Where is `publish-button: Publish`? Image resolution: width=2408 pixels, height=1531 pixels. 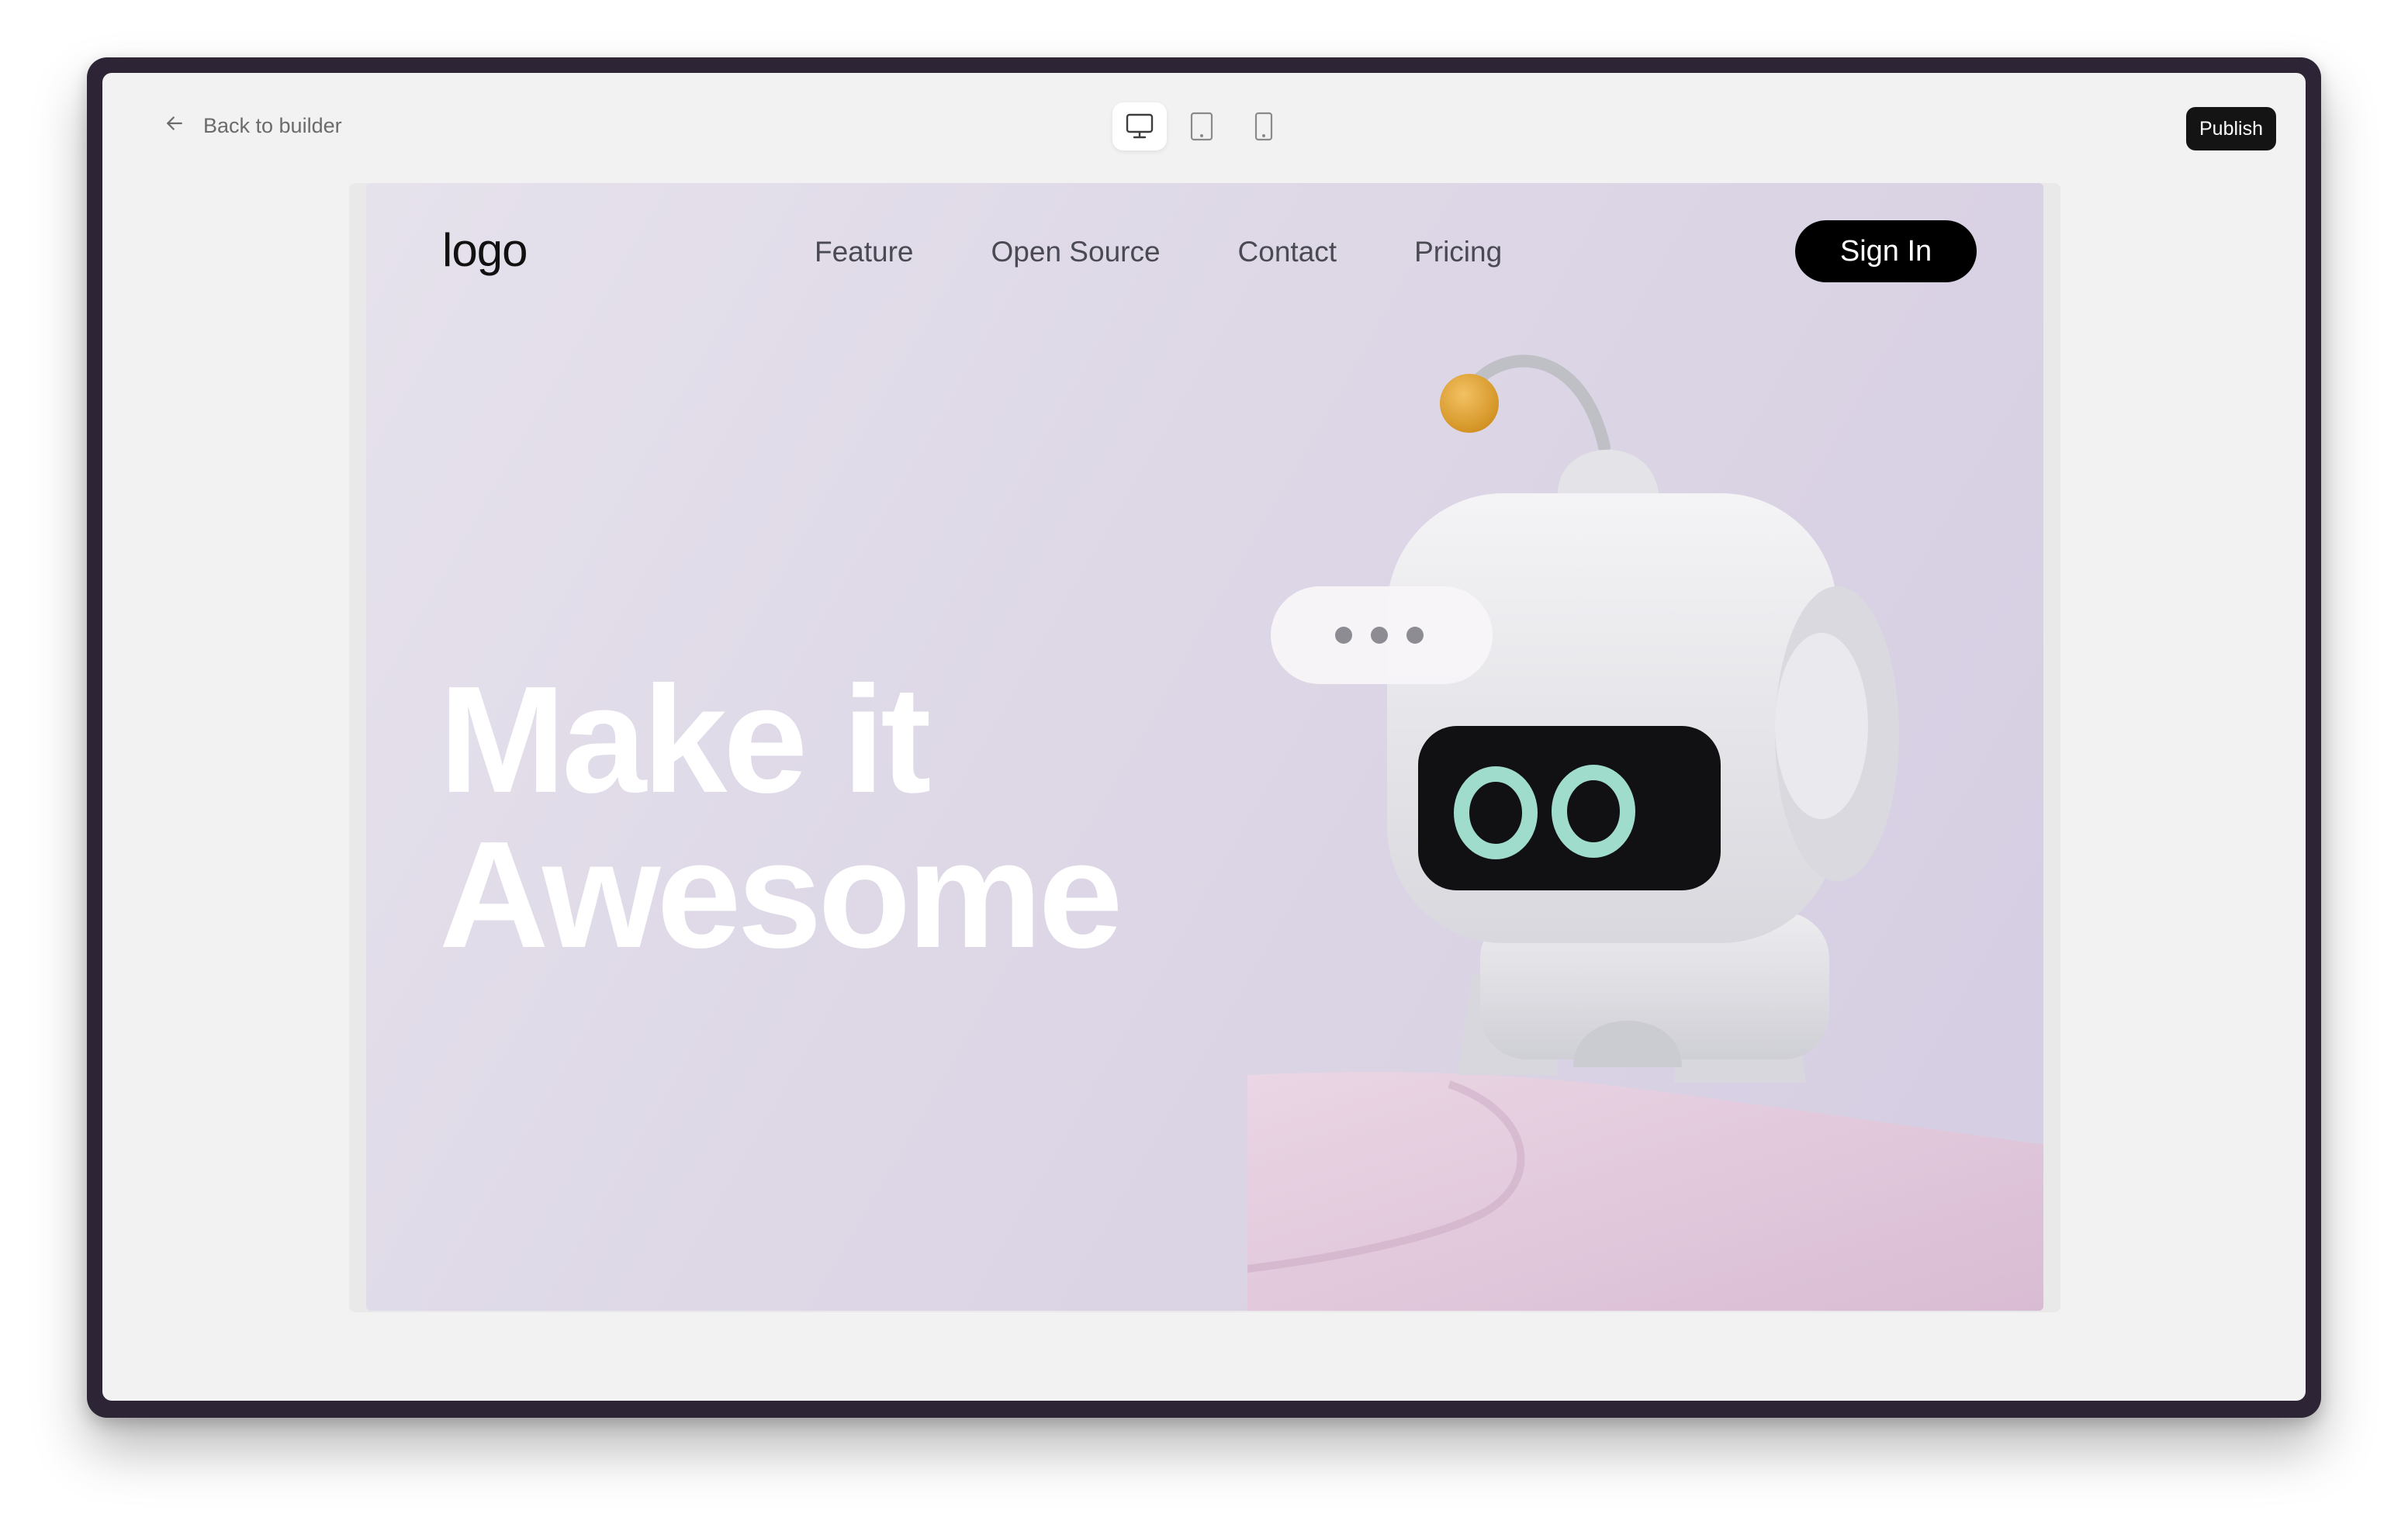
publish-button: Publish is located at coordinates (2231, 128).